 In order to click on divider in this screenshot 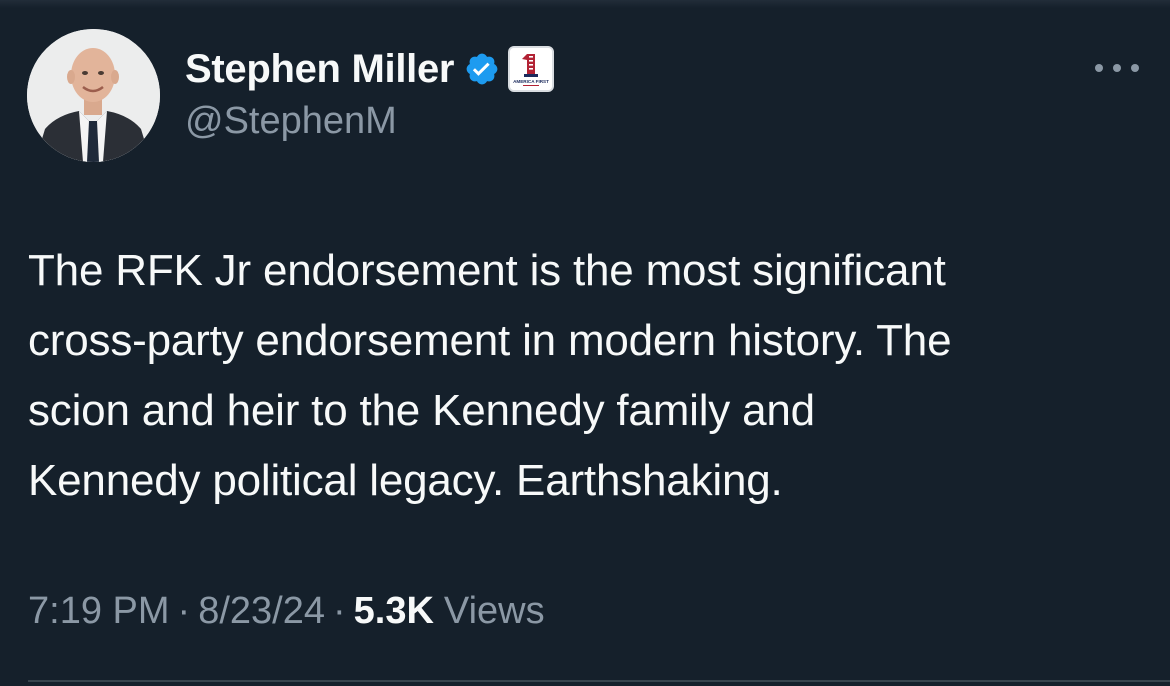, I will do `click(599, 681)`.